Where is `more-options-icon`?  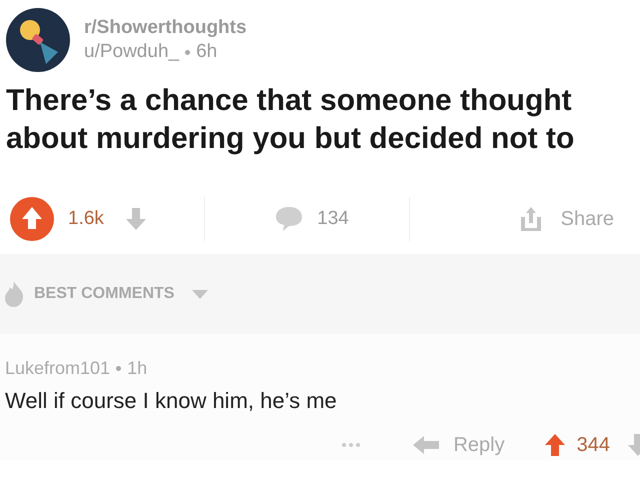
more-options-icon is located at coordinates (351, 445).